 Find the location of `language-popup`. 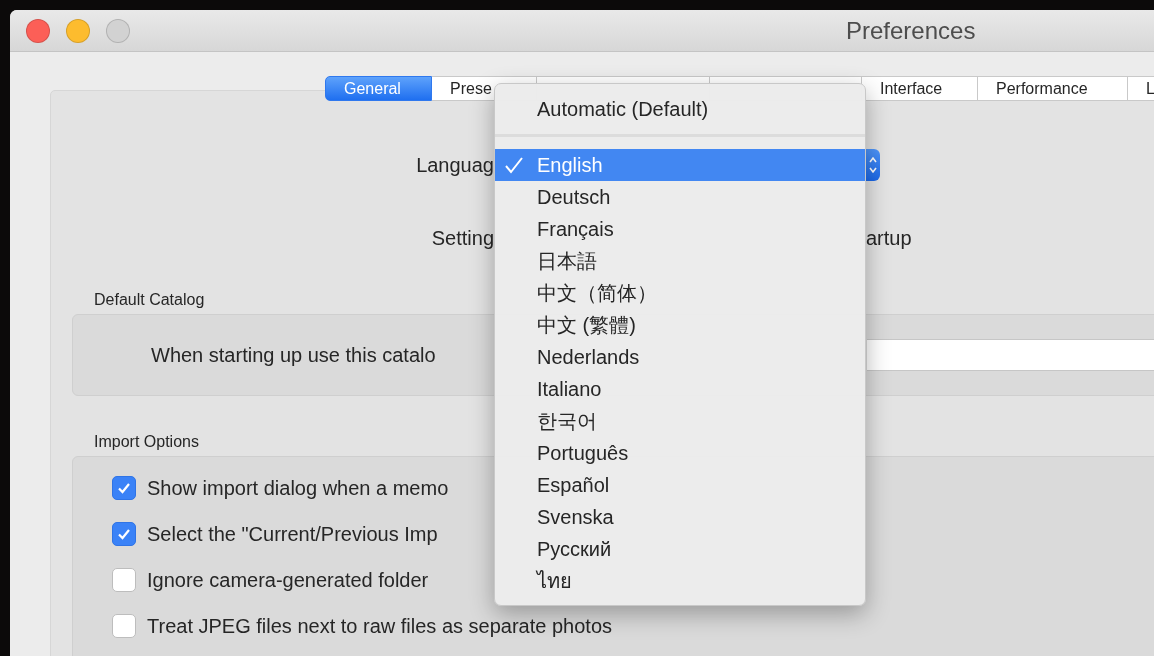

language-popup is located at coordinates (873, 165).